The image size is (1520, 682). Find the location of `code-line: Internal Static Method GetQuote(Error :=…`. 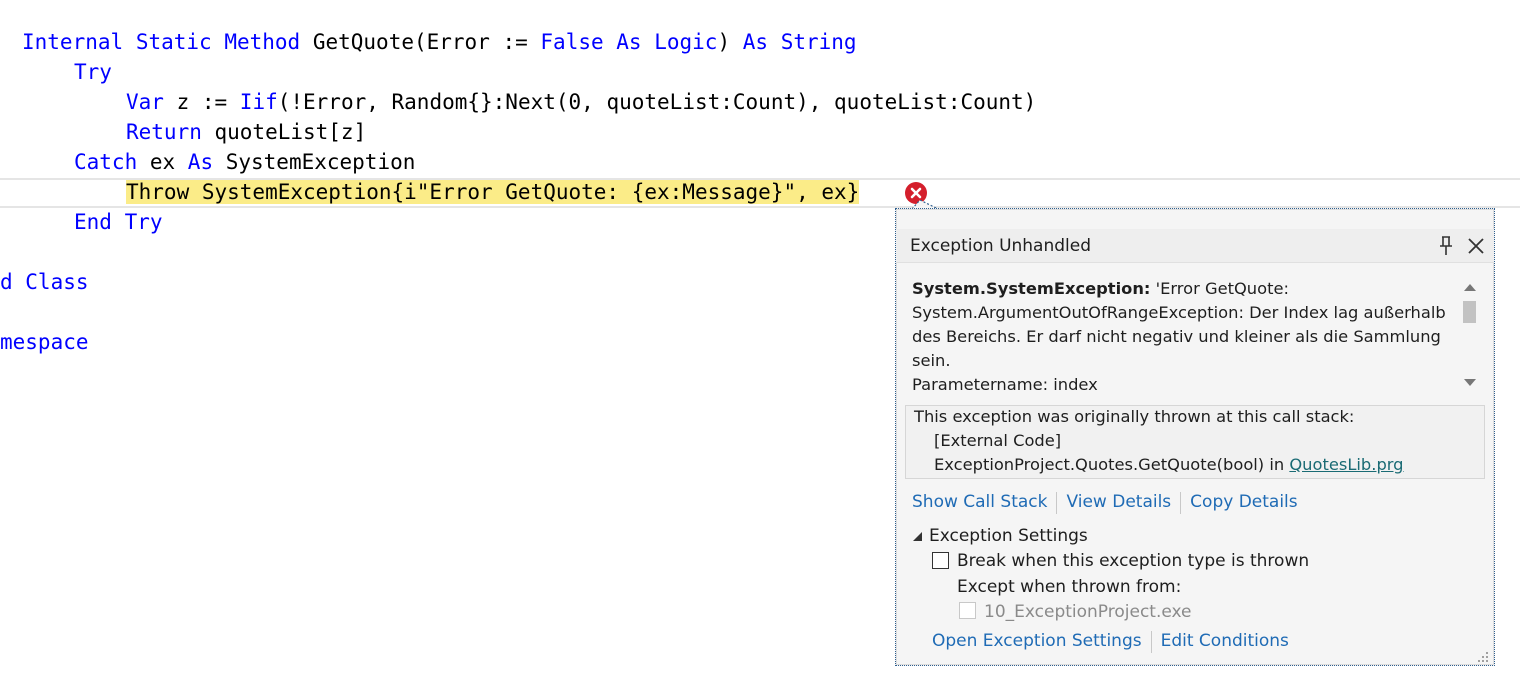

code-line: Internal Static Method GetQuote(Error :=… is located at coordinates (439, 42).